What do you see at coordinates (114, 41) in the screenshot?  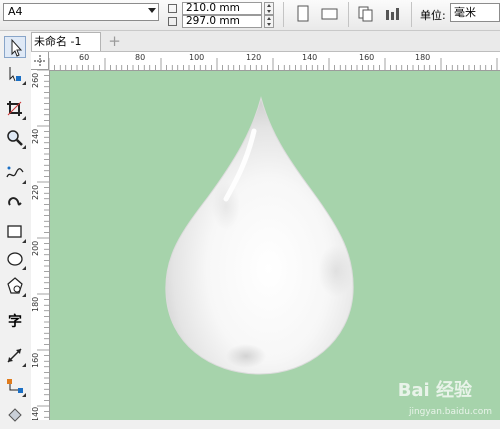 I see `add-tab-button: +` at bounding box center [114, 41].